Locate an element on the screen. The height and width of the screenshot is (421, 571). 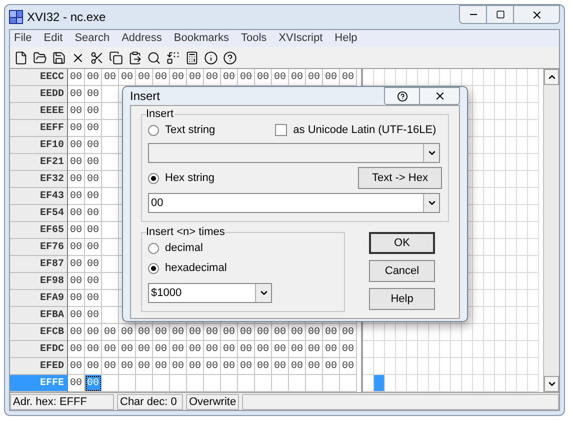
address-cell: EFDC is located at coordinates (38, 349).